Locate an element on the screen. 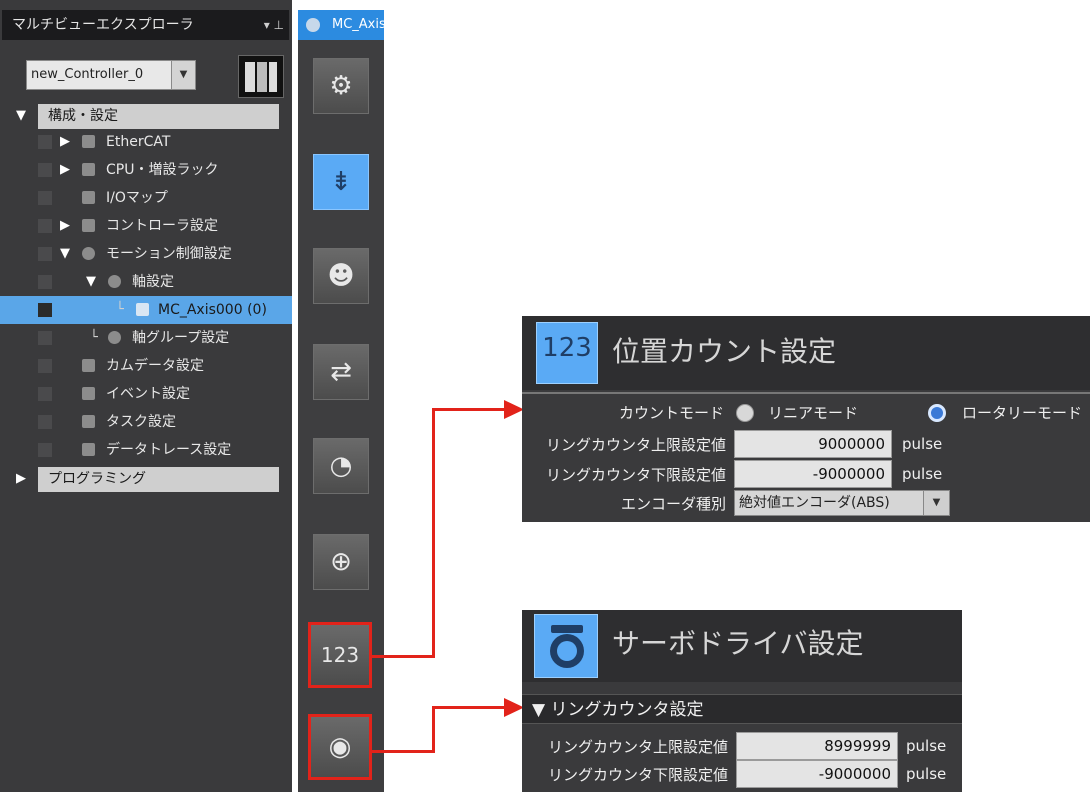  ring-counter-section-header: ▼ リングカウンタ設定 is located at coordinates (742, 709).